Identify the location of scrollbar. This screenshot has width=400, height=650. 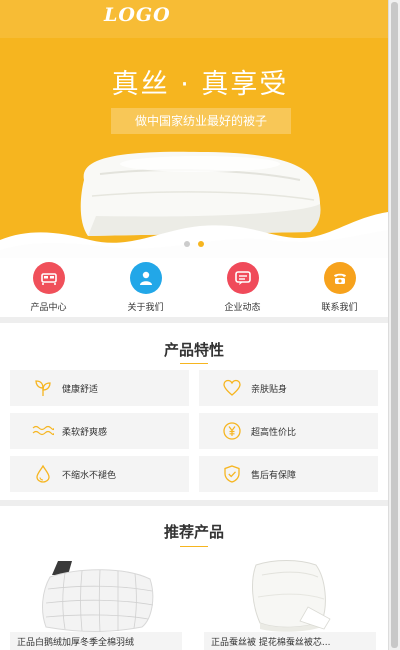
(394, 325).